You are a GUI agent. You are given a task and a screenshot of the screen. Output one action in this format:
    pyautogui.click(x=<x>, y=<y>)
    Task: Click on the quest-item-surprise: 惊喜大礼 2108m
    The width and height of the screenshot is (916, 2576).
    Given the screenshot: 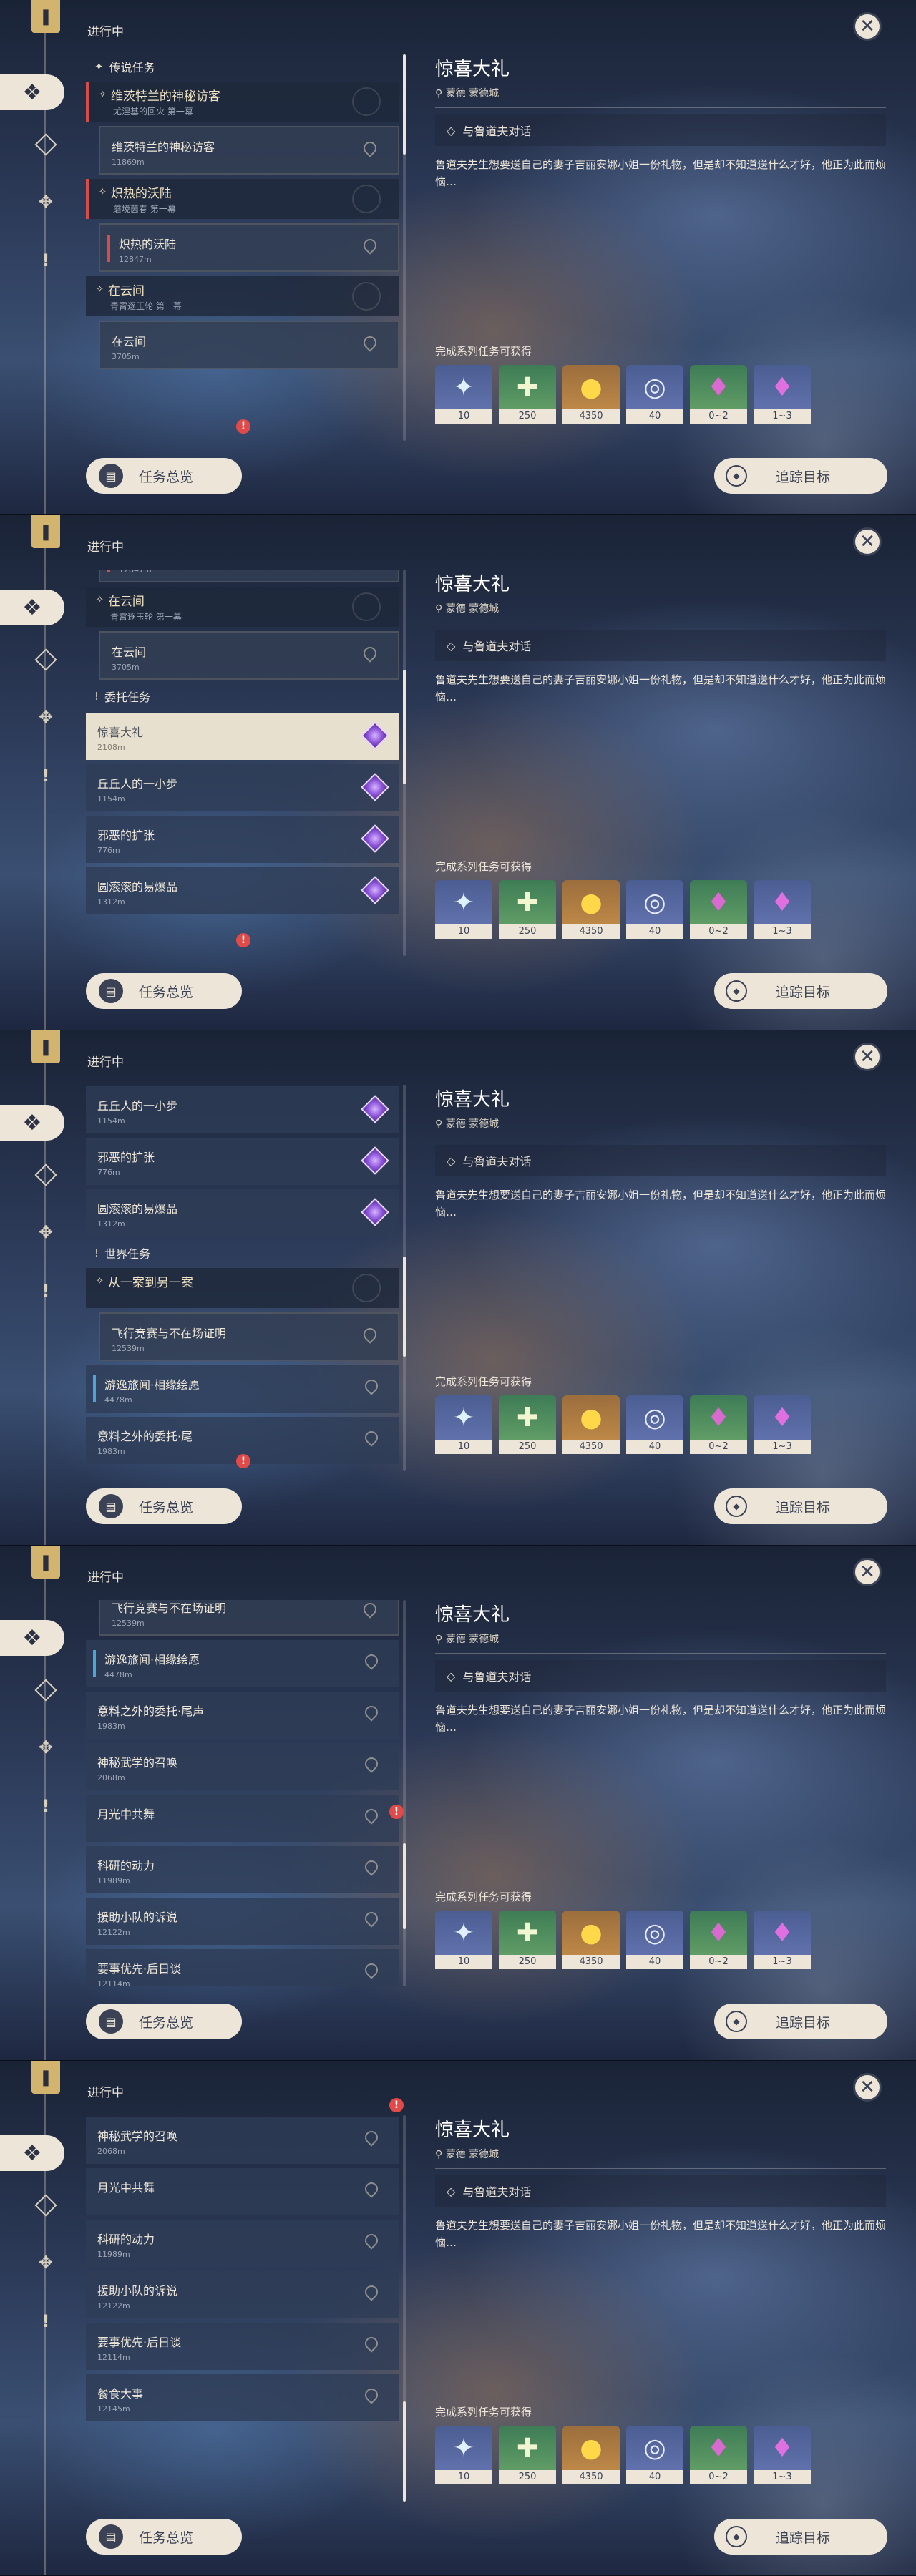 What is the action you would take?
    pyautogui.click(x=242, y=736)
    